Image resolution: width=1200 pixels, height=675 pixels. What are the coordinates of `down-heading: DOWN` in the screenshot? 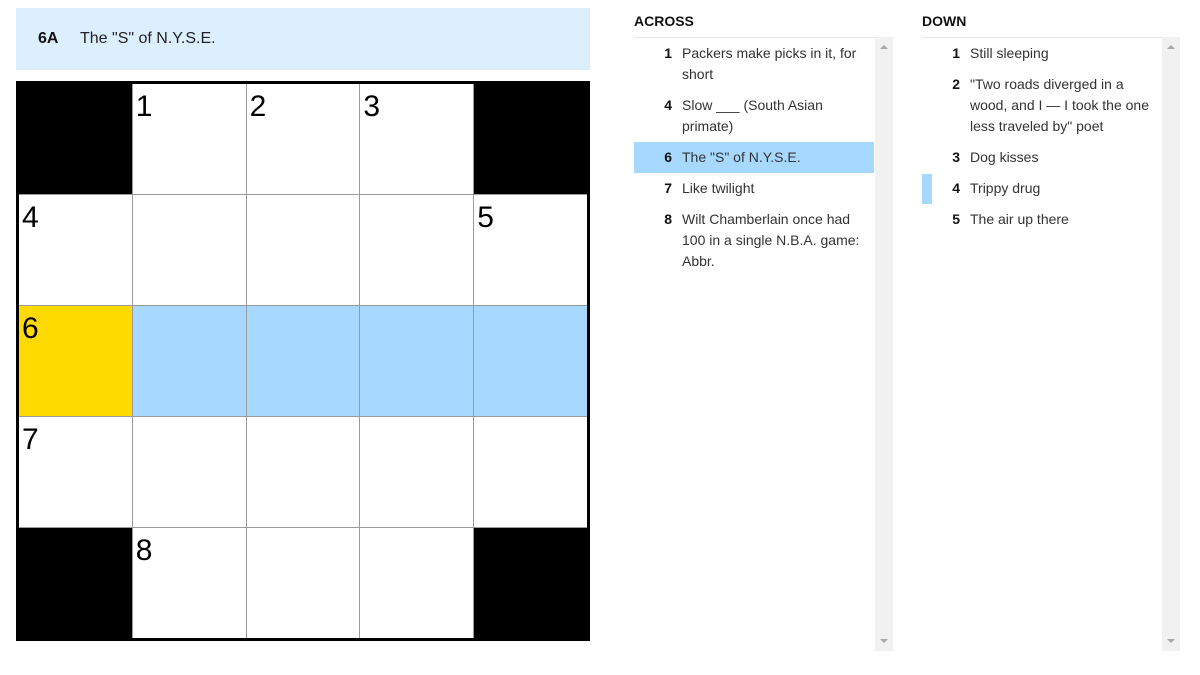 It's located at (944, 21).